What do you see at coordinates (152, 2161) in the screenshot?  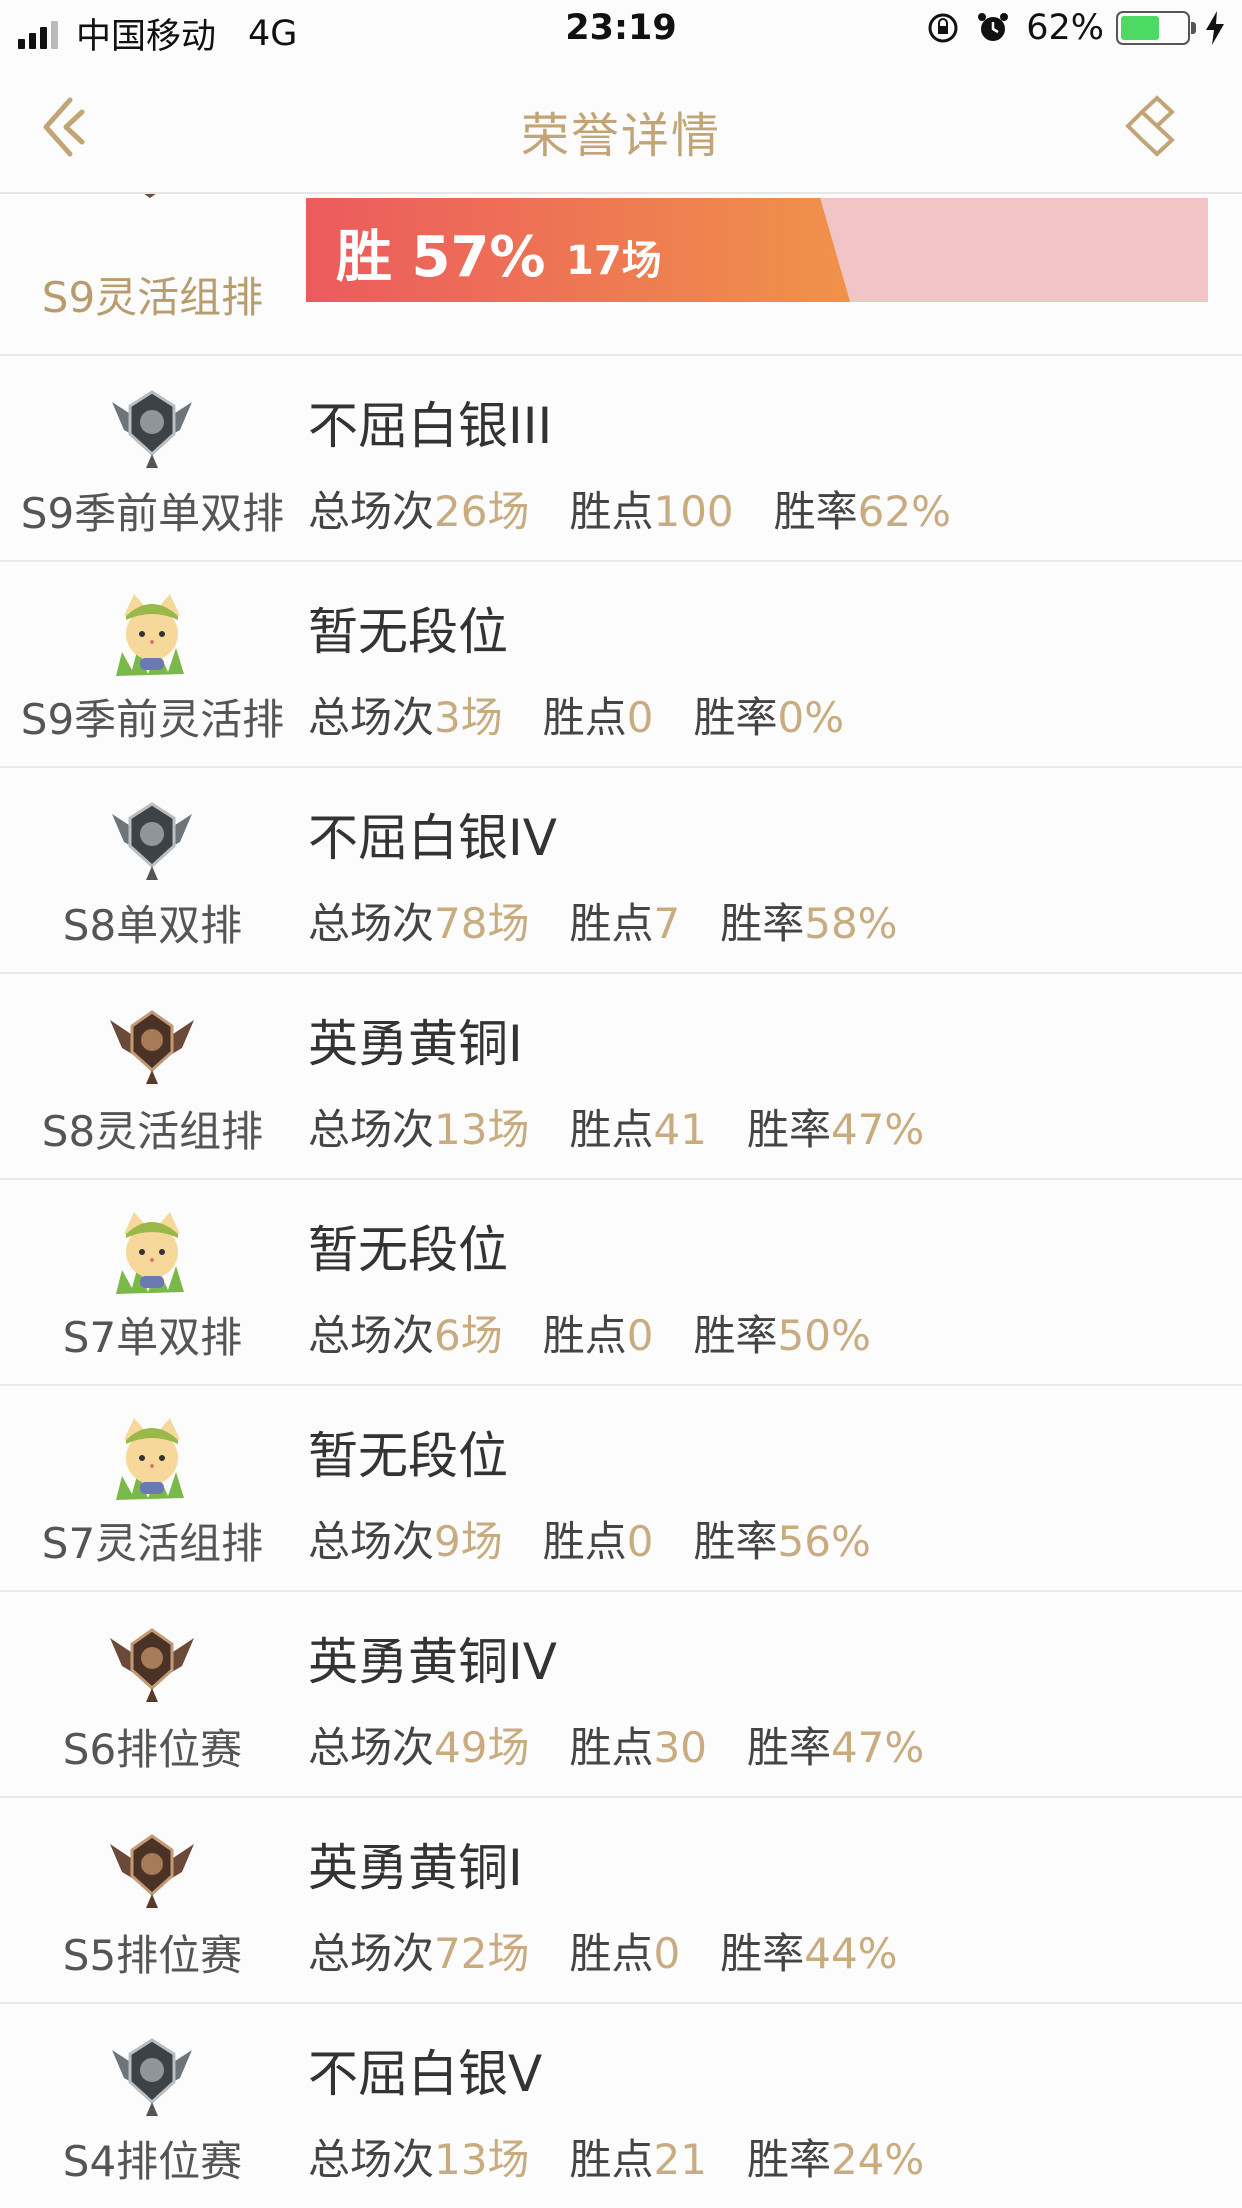 I see `season-label: S4排位赛` at bounding box center [152, 2161].